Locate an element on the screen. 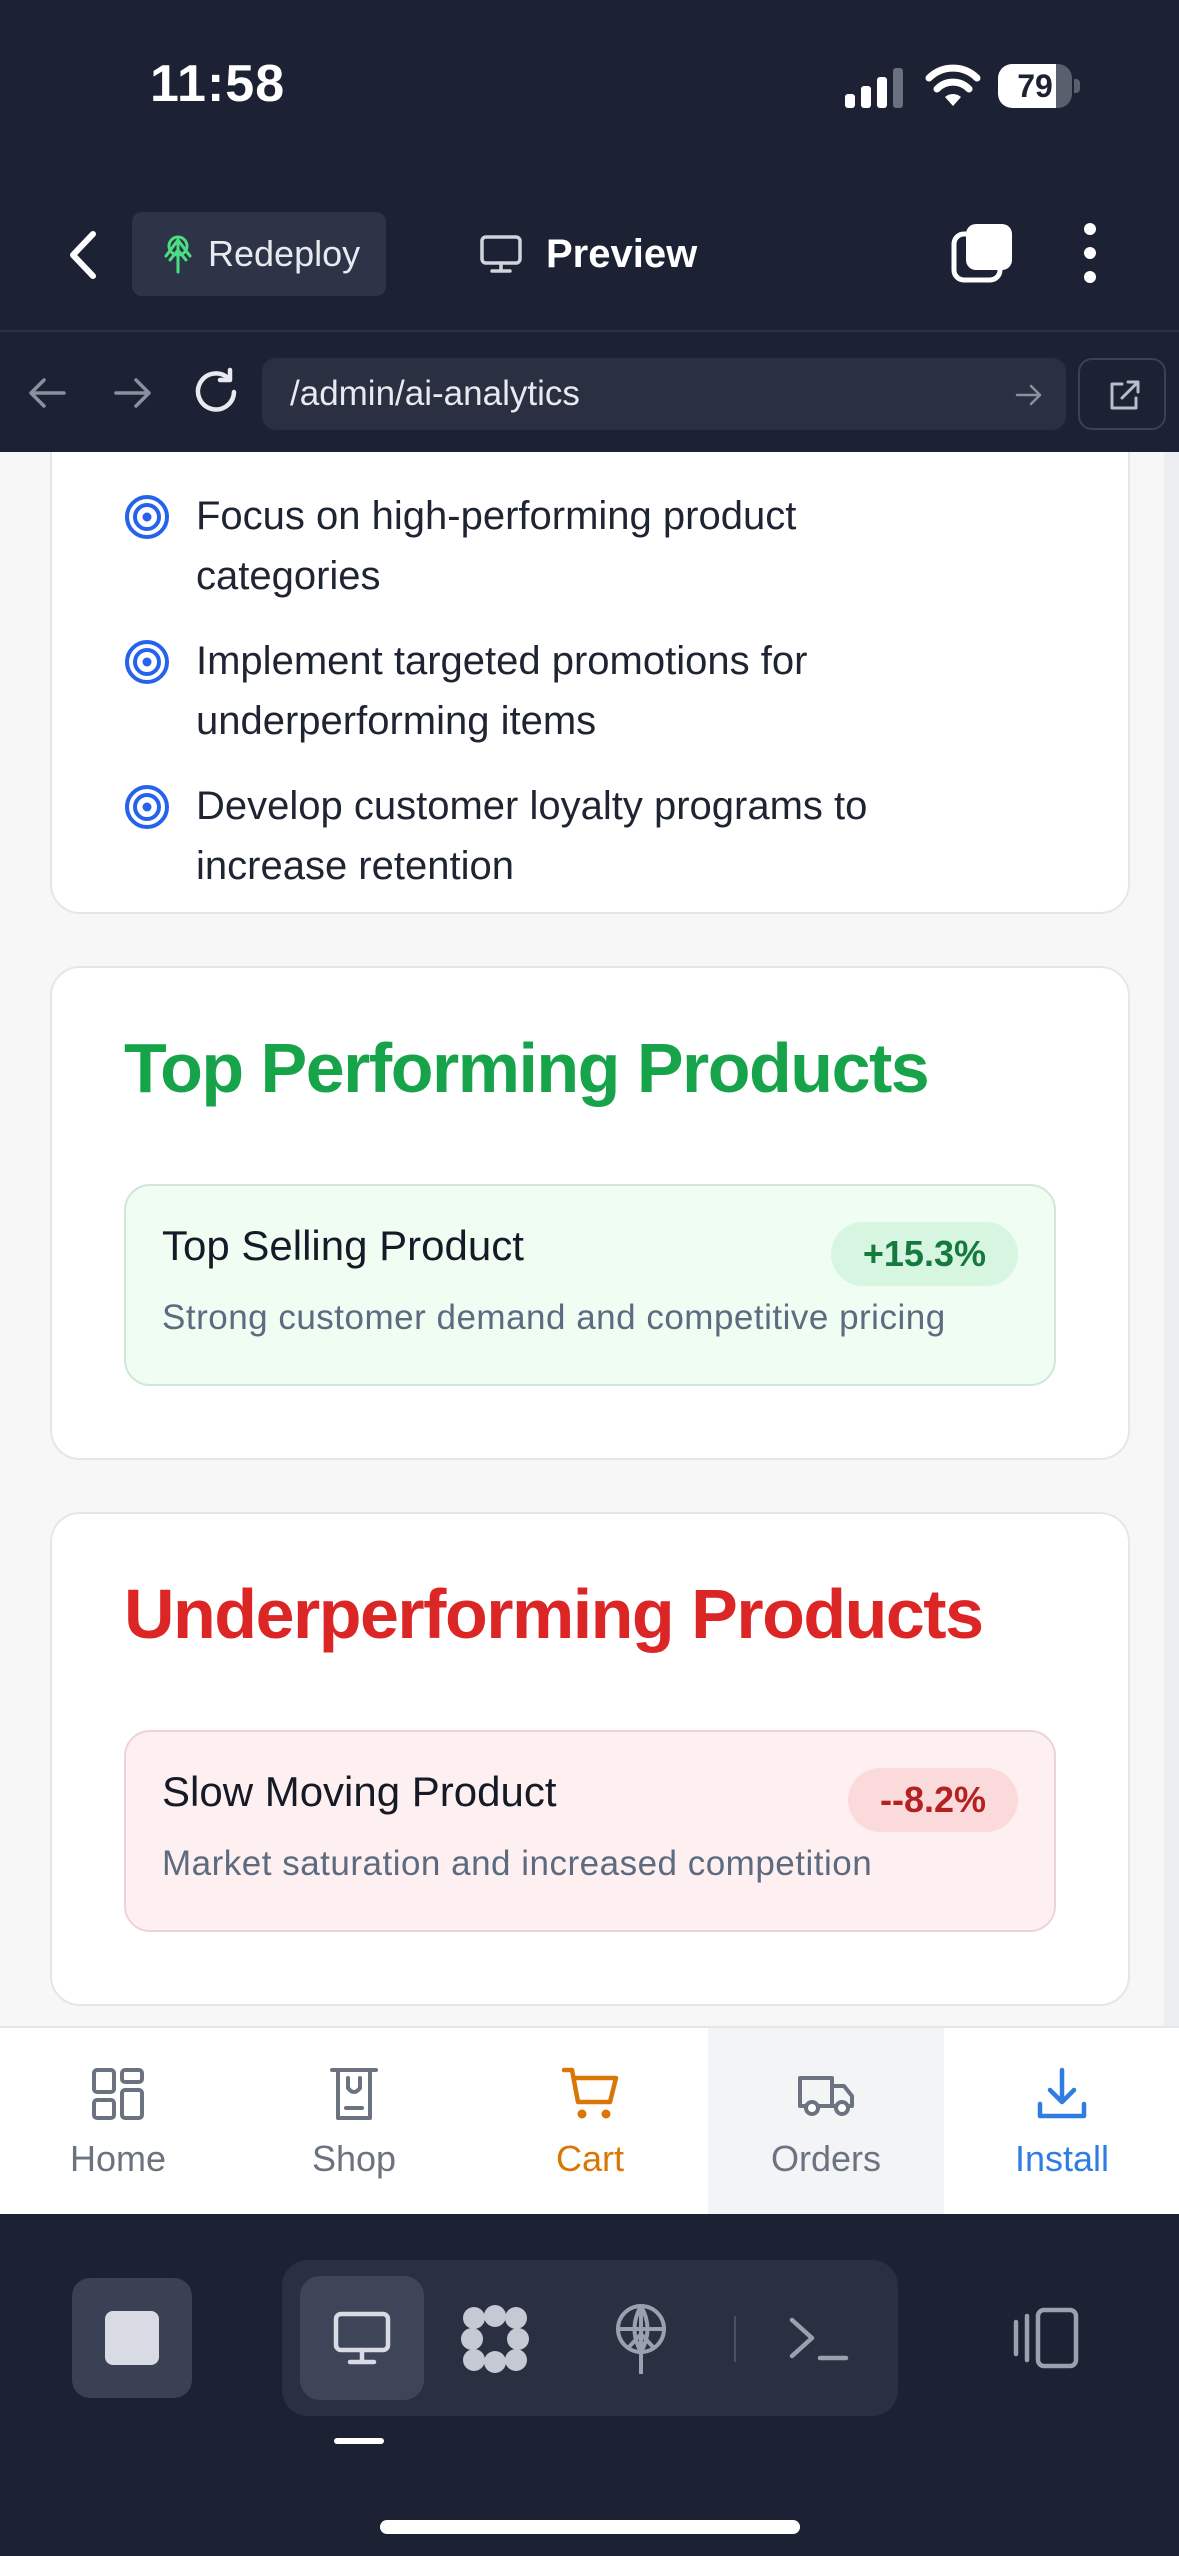 The height and width of the screenshot is (2556, 1179). home-indicator is located at coordinates (590, 2527).